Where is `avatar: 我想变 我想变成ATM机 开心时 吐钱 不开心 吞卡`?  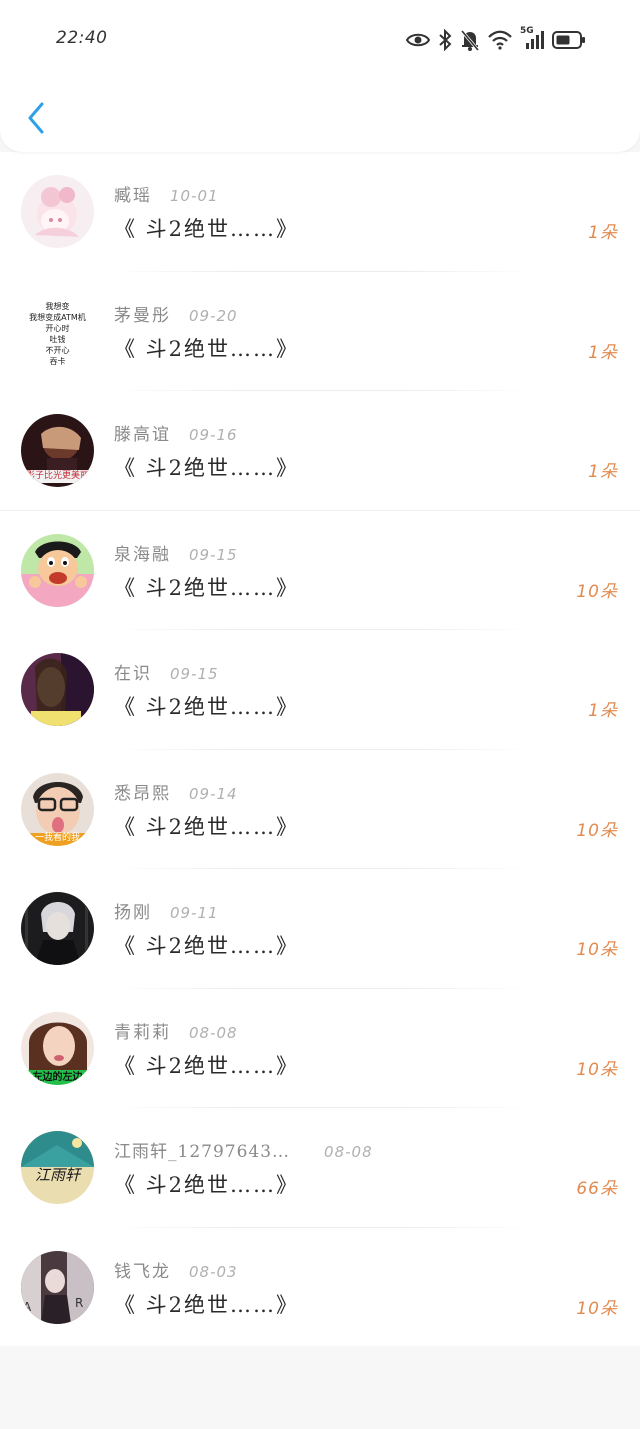
avatar: 我想变 我想变成ATM机 开心时 吐钱 不开心 吞卡 is located at coordinates (57, 331).